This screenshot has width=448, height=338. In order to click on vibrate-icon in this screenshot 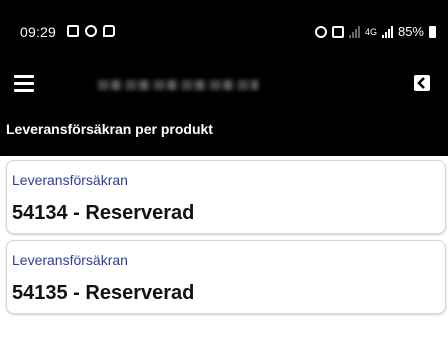, I will do `click(337, 32)`.